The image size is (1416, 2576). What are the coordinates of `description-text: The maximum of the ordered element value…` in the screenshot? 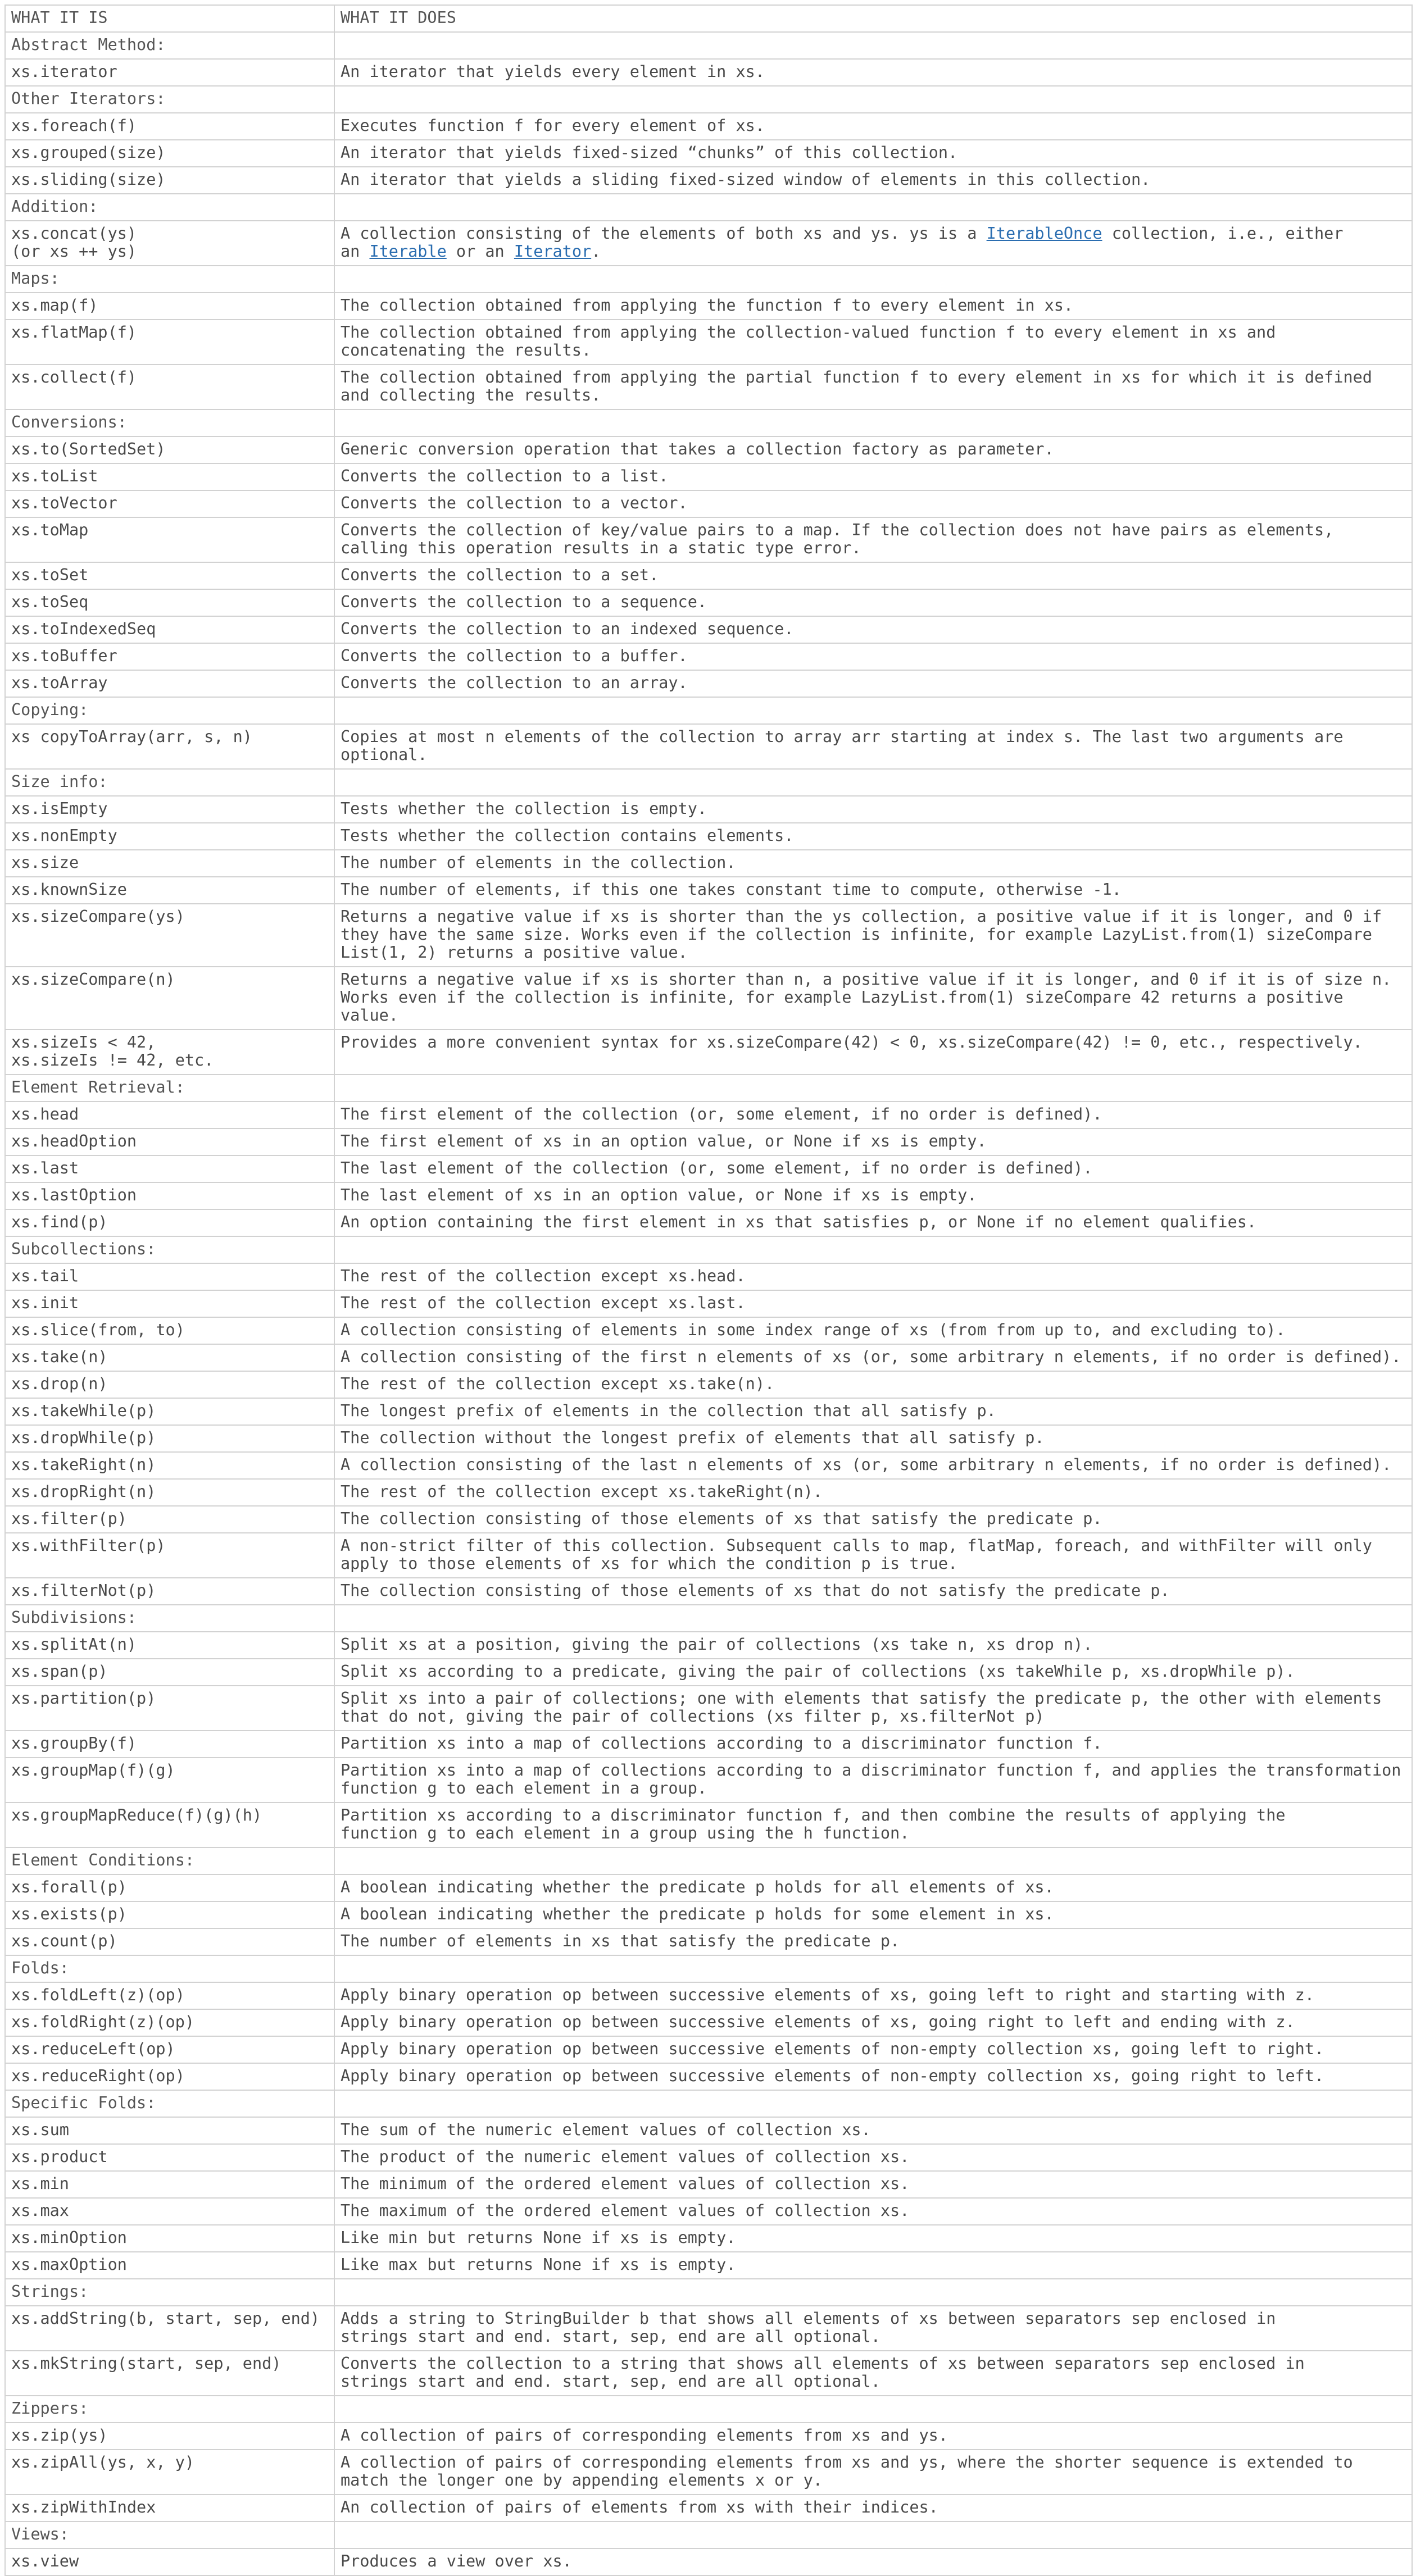 It's located at (625, 2210).